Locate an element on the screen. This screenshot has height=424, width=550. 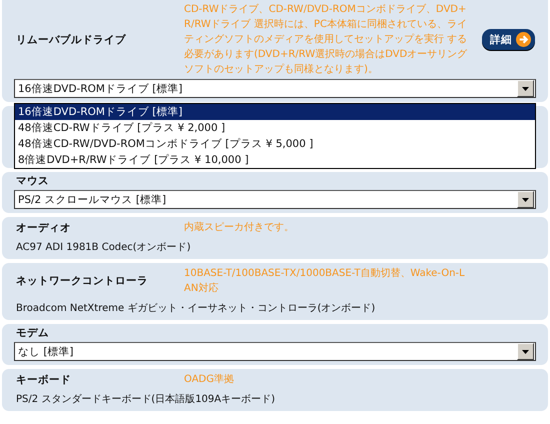
dropdown-field: なし [標準] is located at coordinates (275, 351).